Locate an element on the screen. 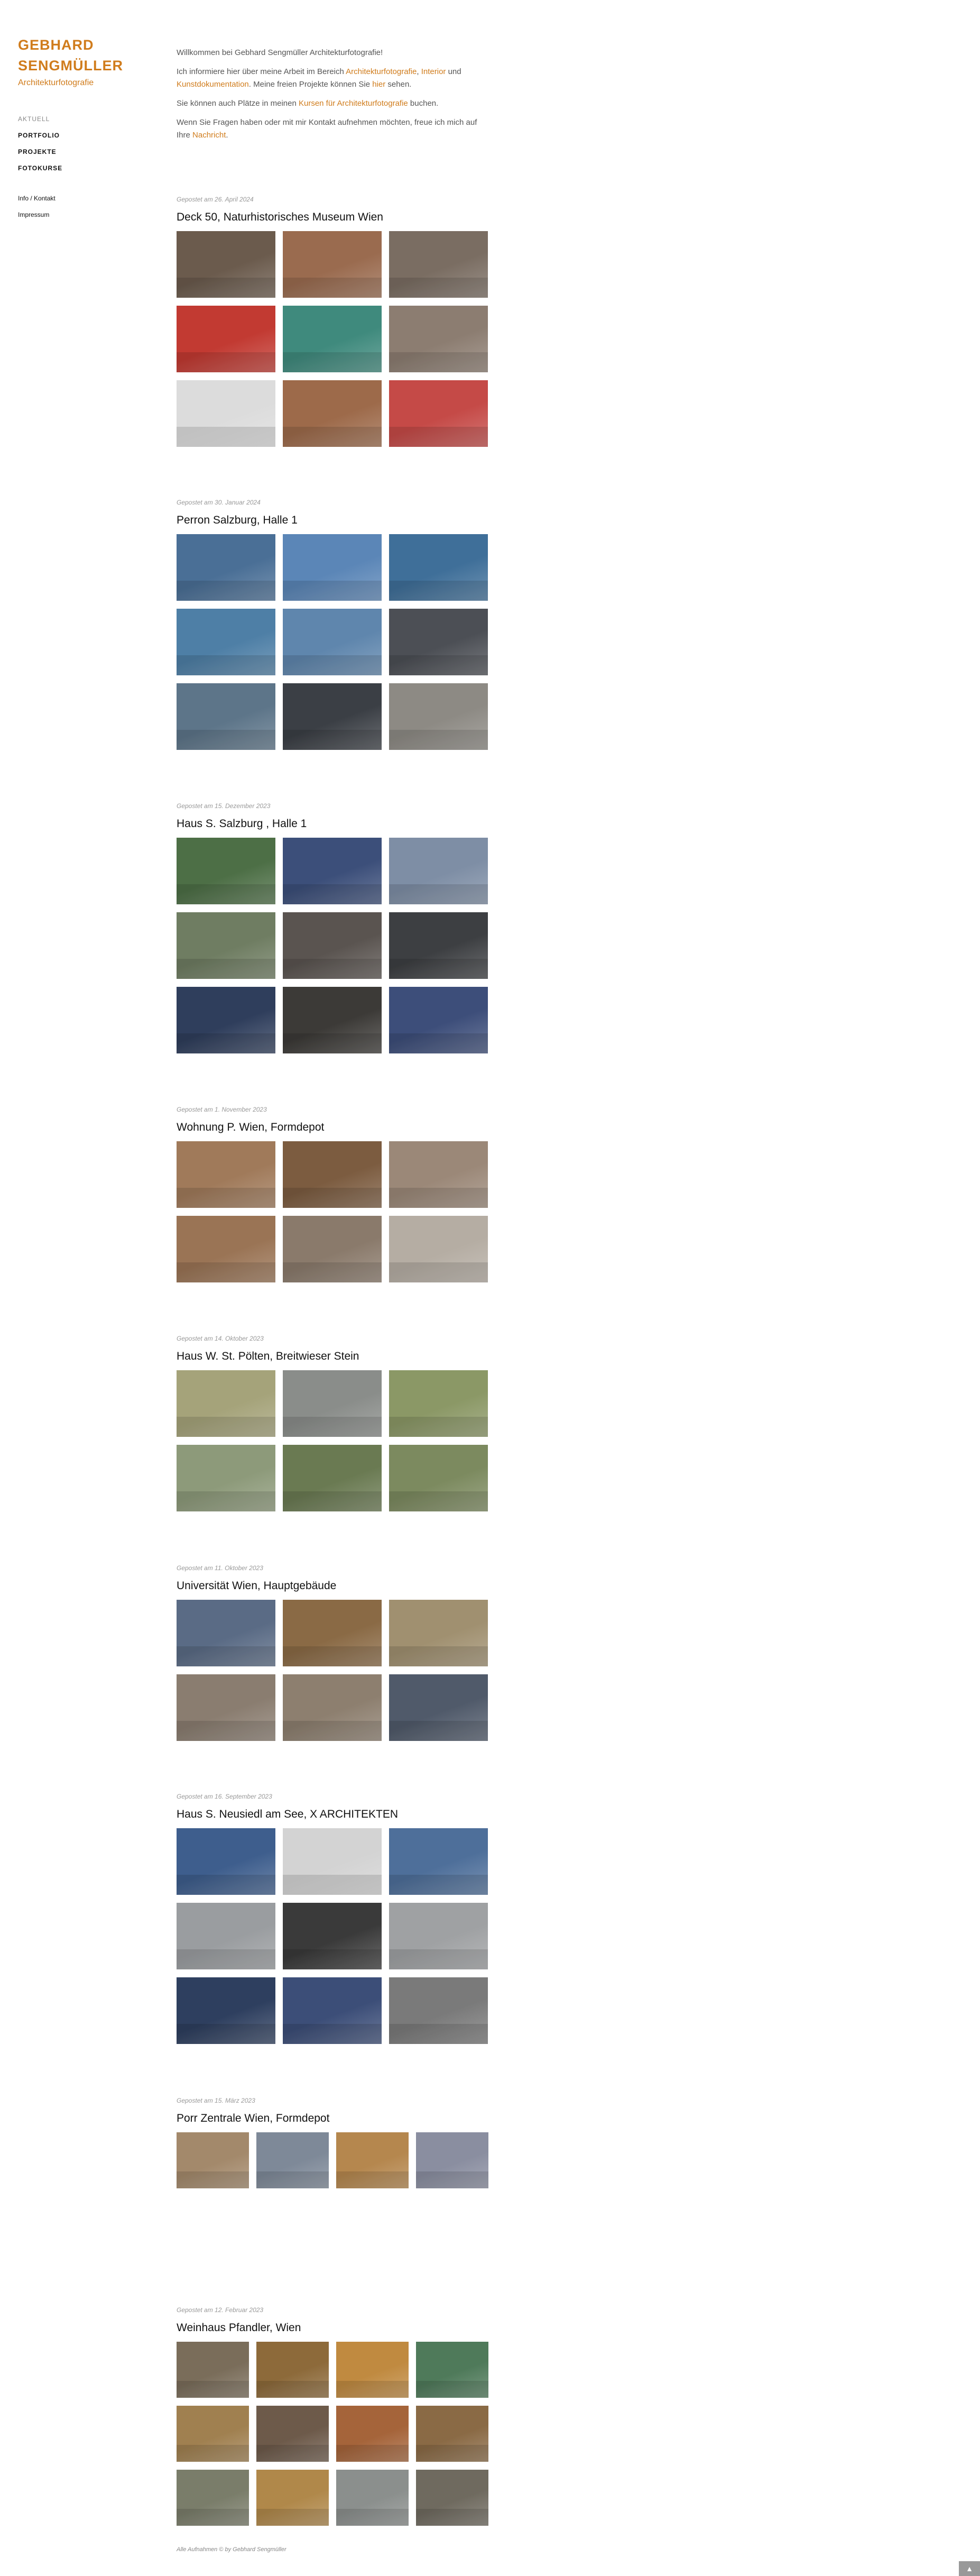 Image resolution: width=980 pixels, height=2576 pixels. link-interior: Interior is located at coordinates (433, 71).